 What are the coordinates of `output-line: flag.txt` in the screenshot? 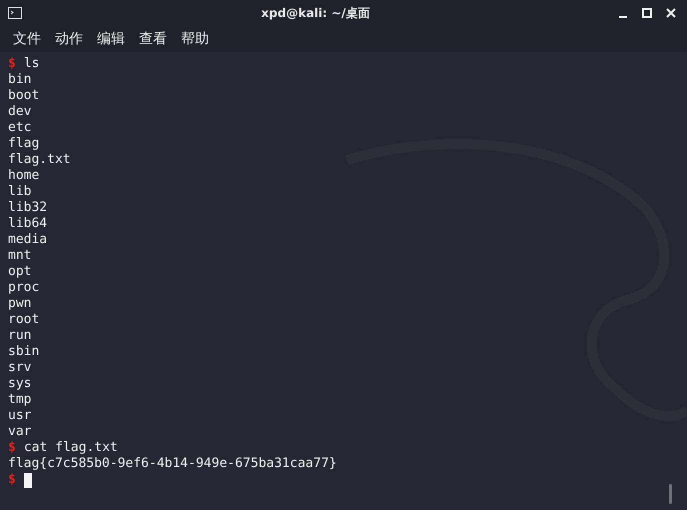 It's located at (39, 160).